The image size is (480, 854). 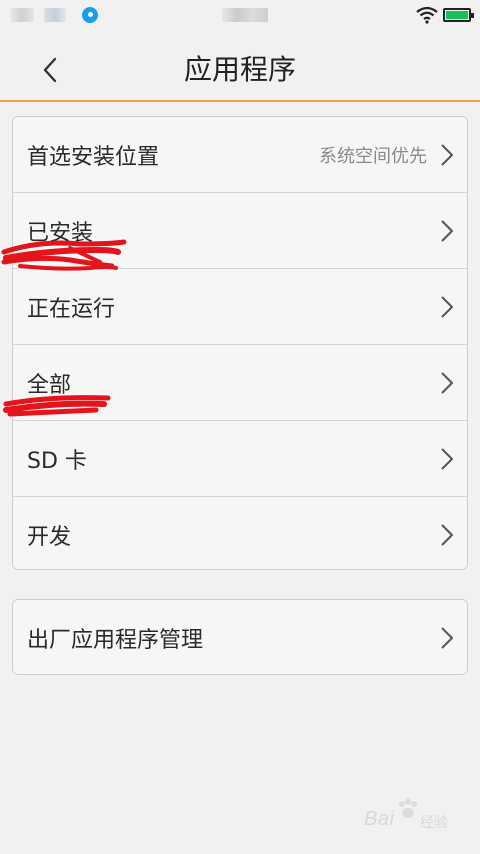 I want to click on factory-apps-group: 出厂应用程序管理, so click(x=240, y=637).